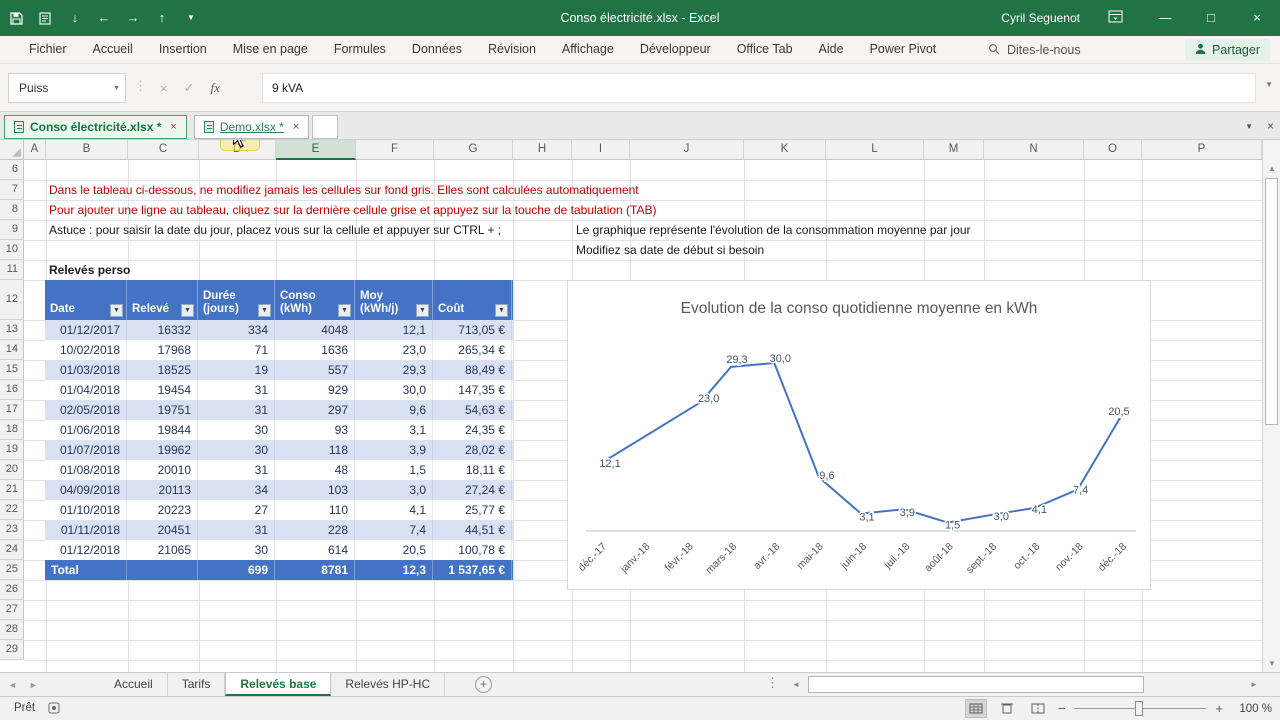 This screenshot has width=1280, height=720. What do you see at coordinates (315, 430) in the screenshot?
I see `table-cell: 93` at bounding box center [315, 430].